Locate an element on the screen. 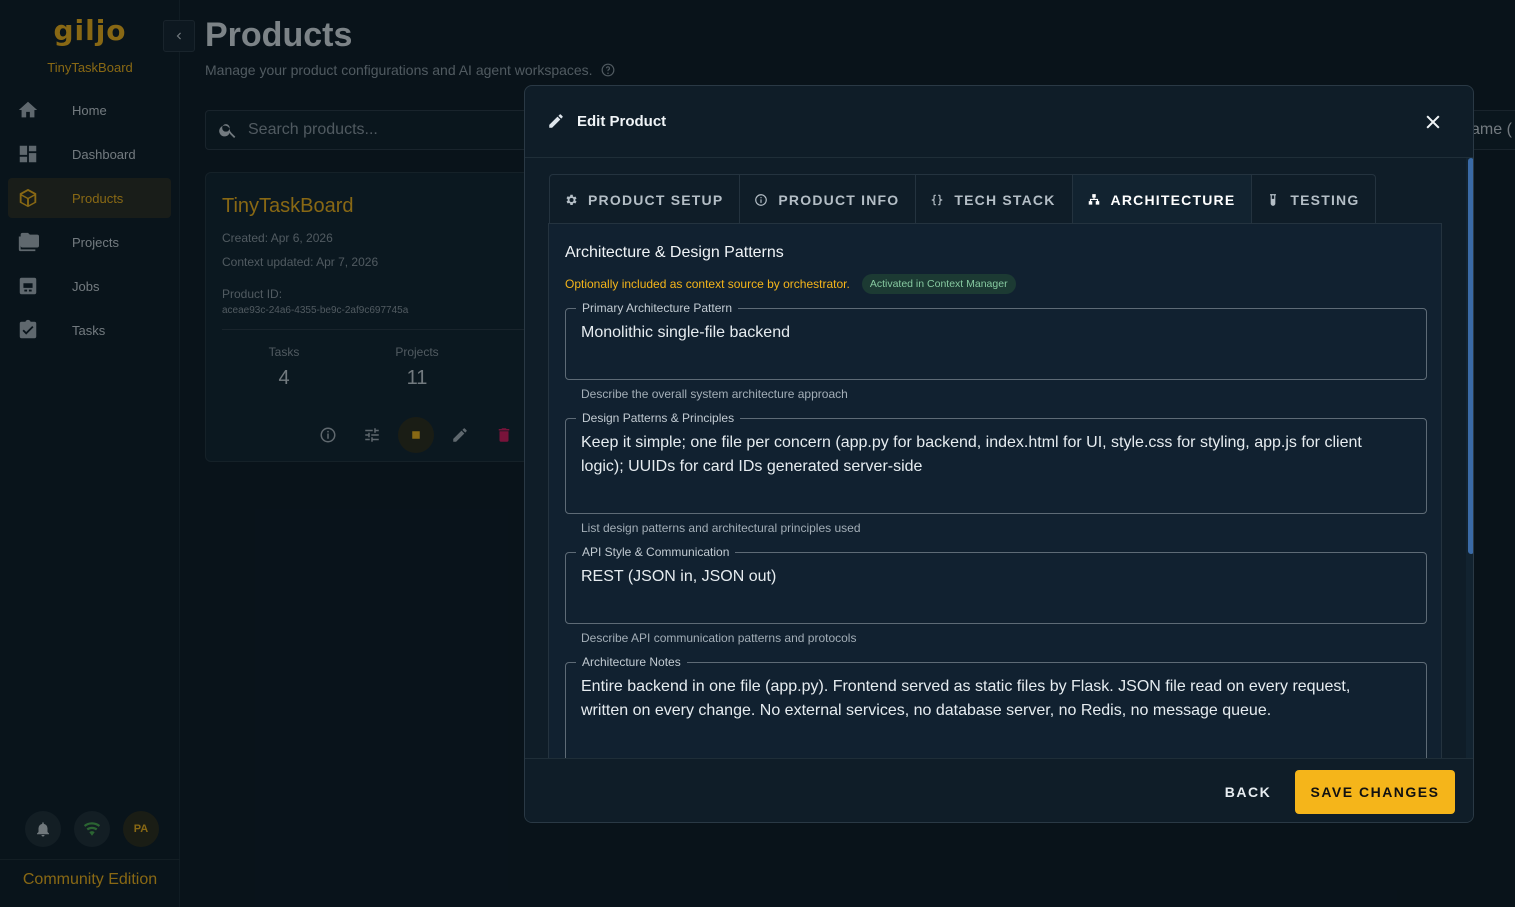 The image size is (1515, 907). close-icon is located at coordinates (1433, 122).